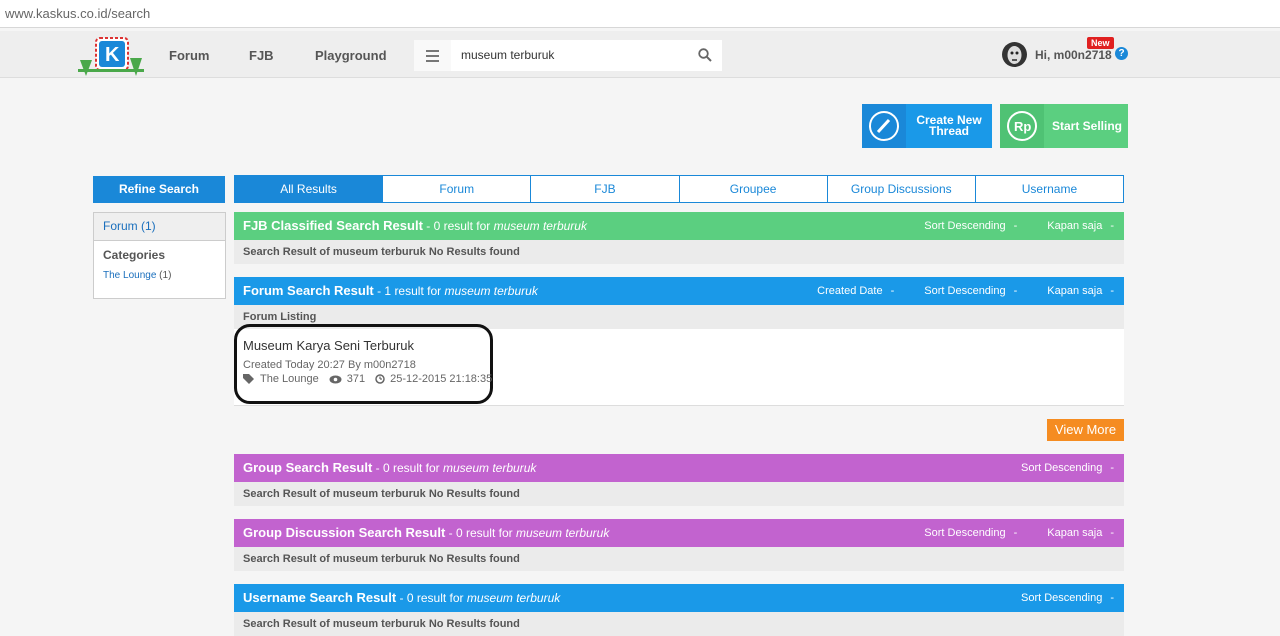 The width and height of the screenshot is (1280, 636). Describe the element at coordinates (1121, 53) in the screenshot. I see `help-icon: ?` at that location.